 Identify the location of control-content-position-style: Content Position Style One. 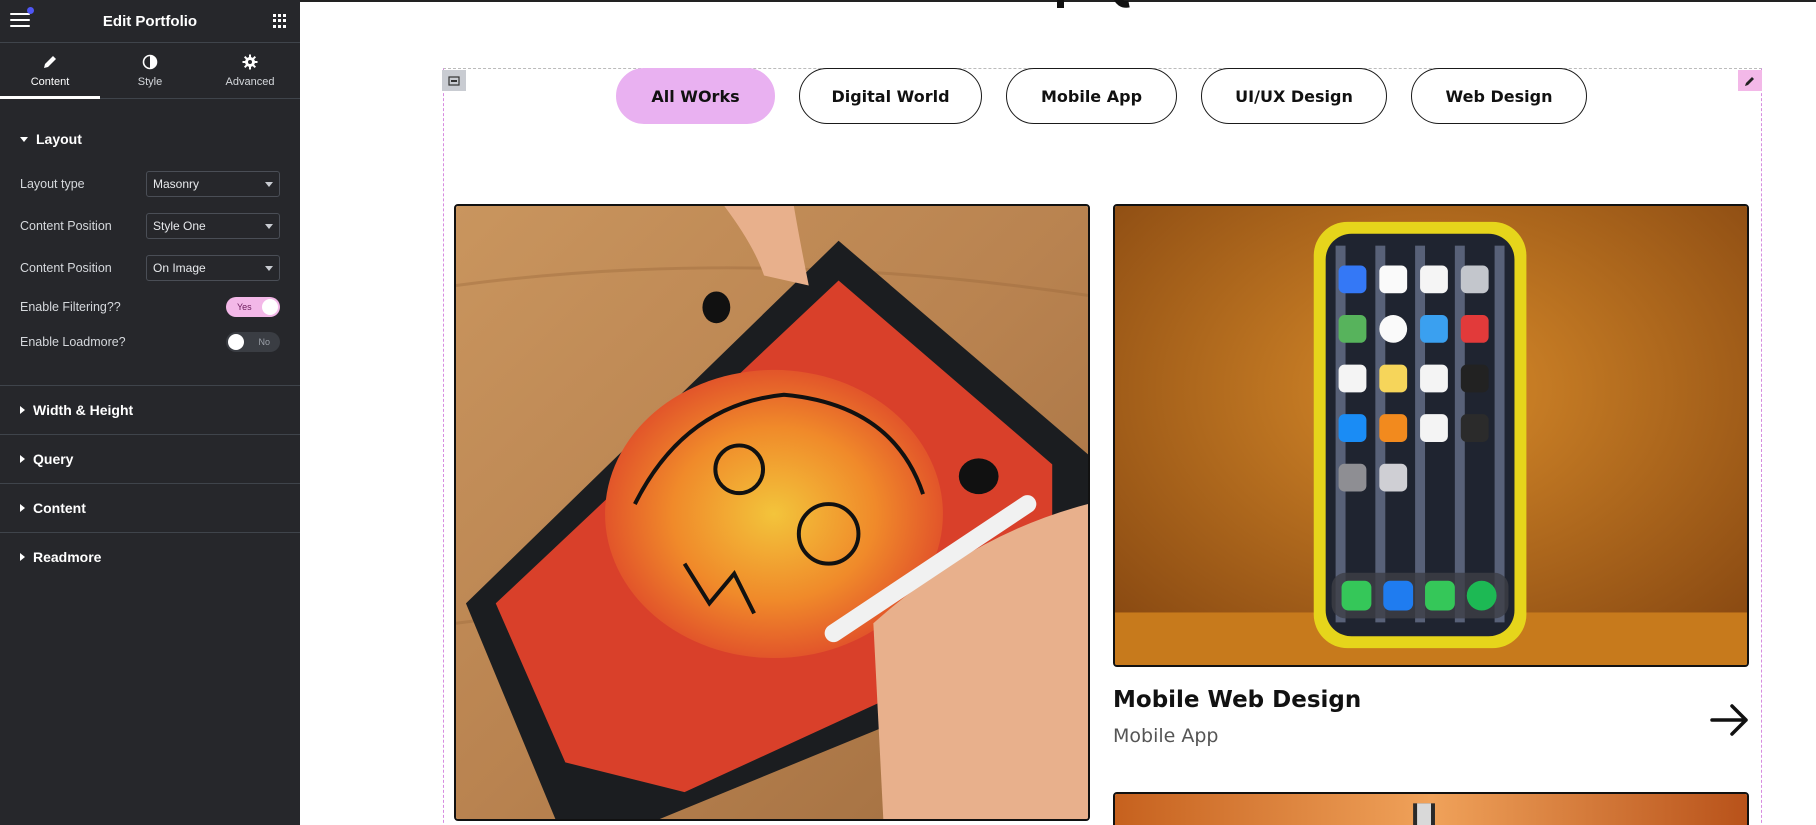
(150, 226).